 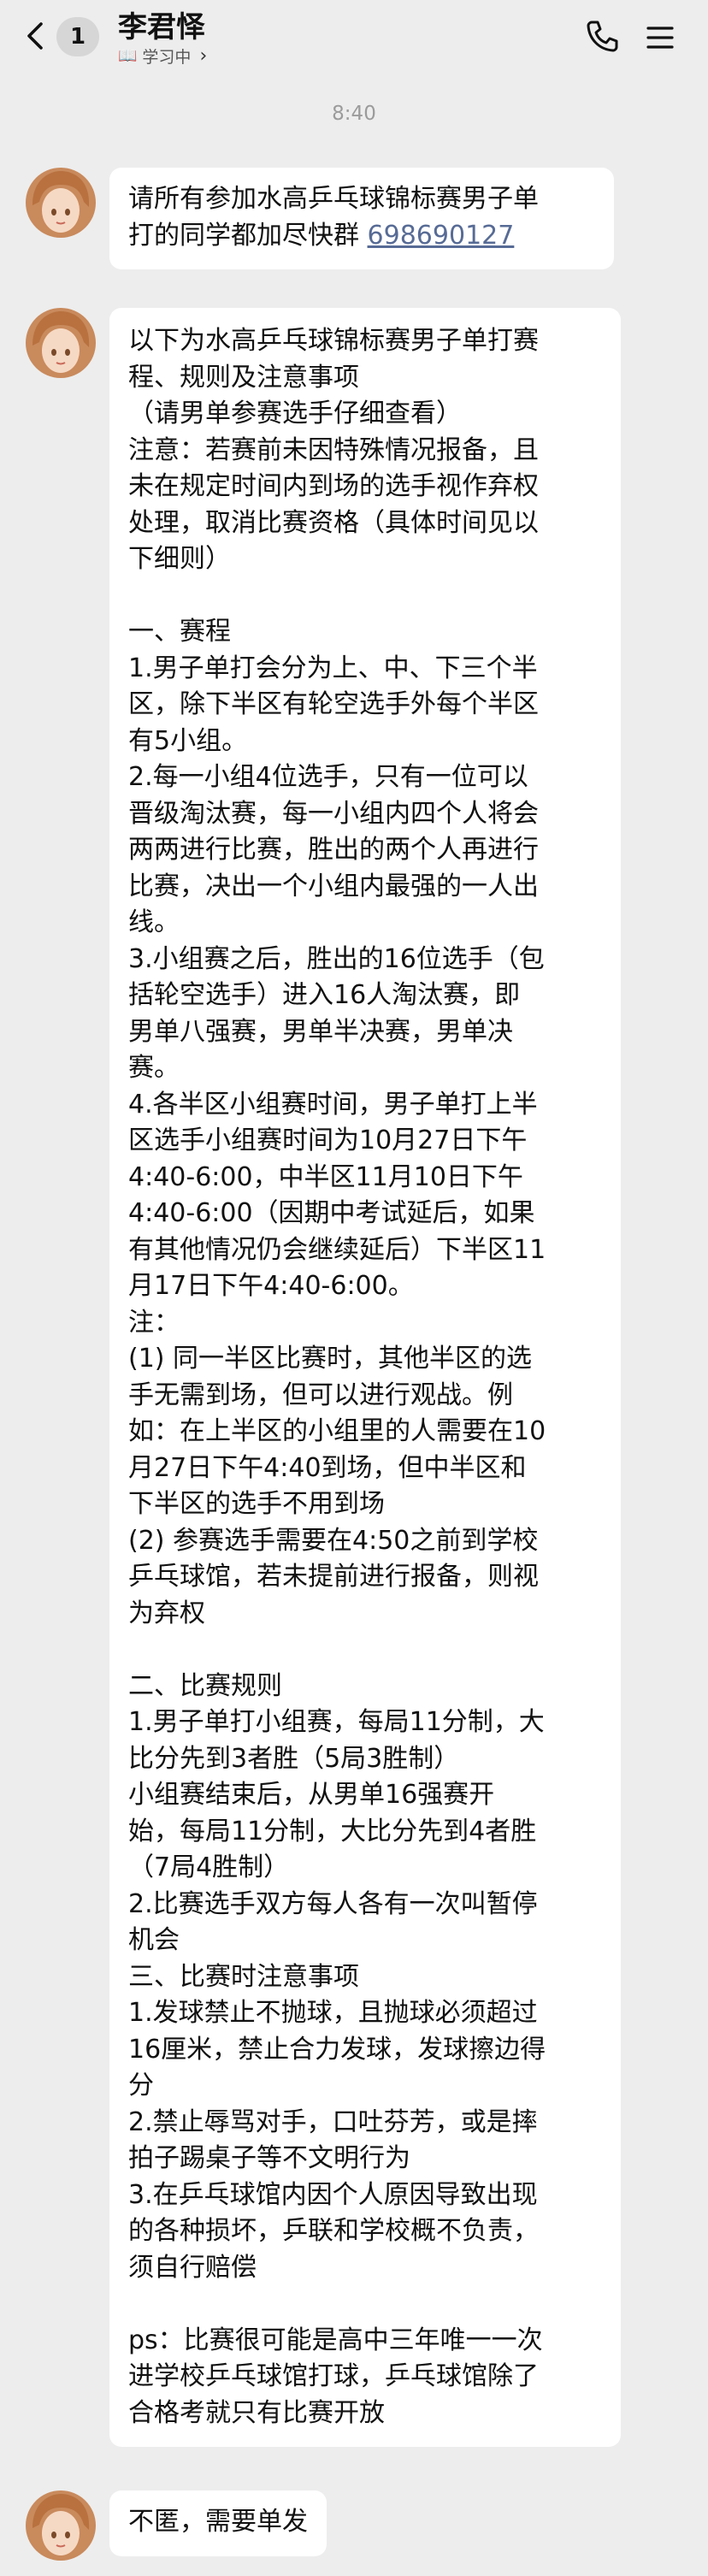 What do you see at coordinates (248, 235) in the screenshot?
I see `message-text: 打的同学都加尽快群` at bounding box center [248, 235].